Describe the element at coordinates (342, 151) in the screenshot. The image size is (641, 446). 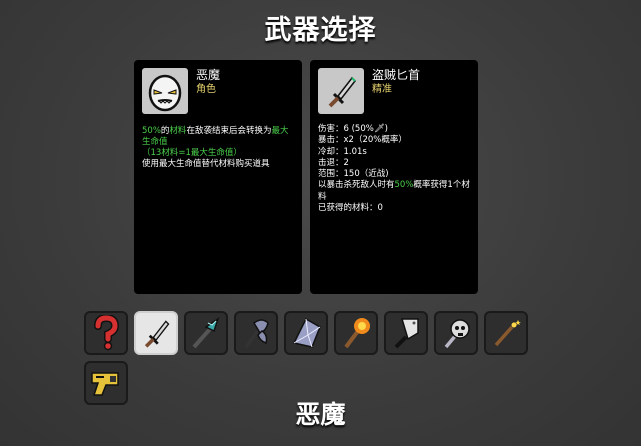
I see `stat-cooldown: 冷却：1.01s` at that location.